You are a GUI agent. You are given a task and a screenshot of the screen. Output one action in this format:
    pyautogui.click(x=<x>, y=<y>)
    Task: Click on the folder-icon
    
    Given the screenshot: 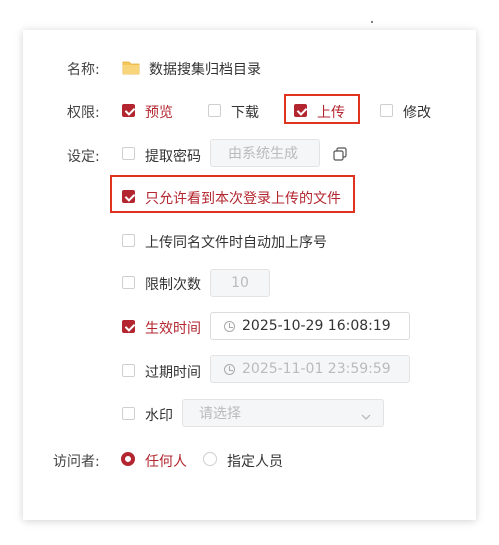 What is the action you would take?
    pyautogui.click(x=131, y=67)
    